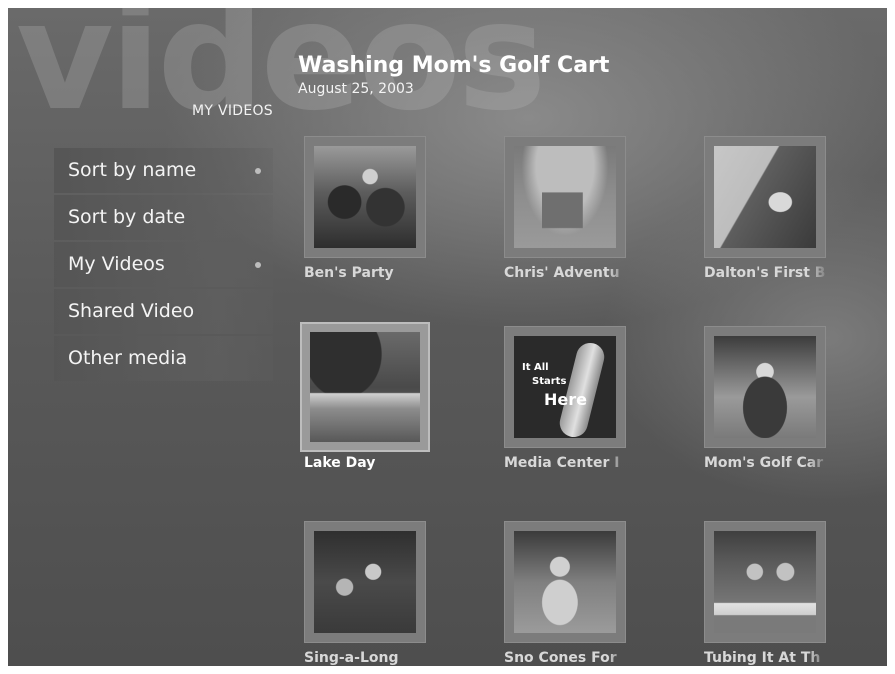  Describe the element at coordinates (765, 273) in the screenshot. I see `video-caption: Dalton's First B` at that location.